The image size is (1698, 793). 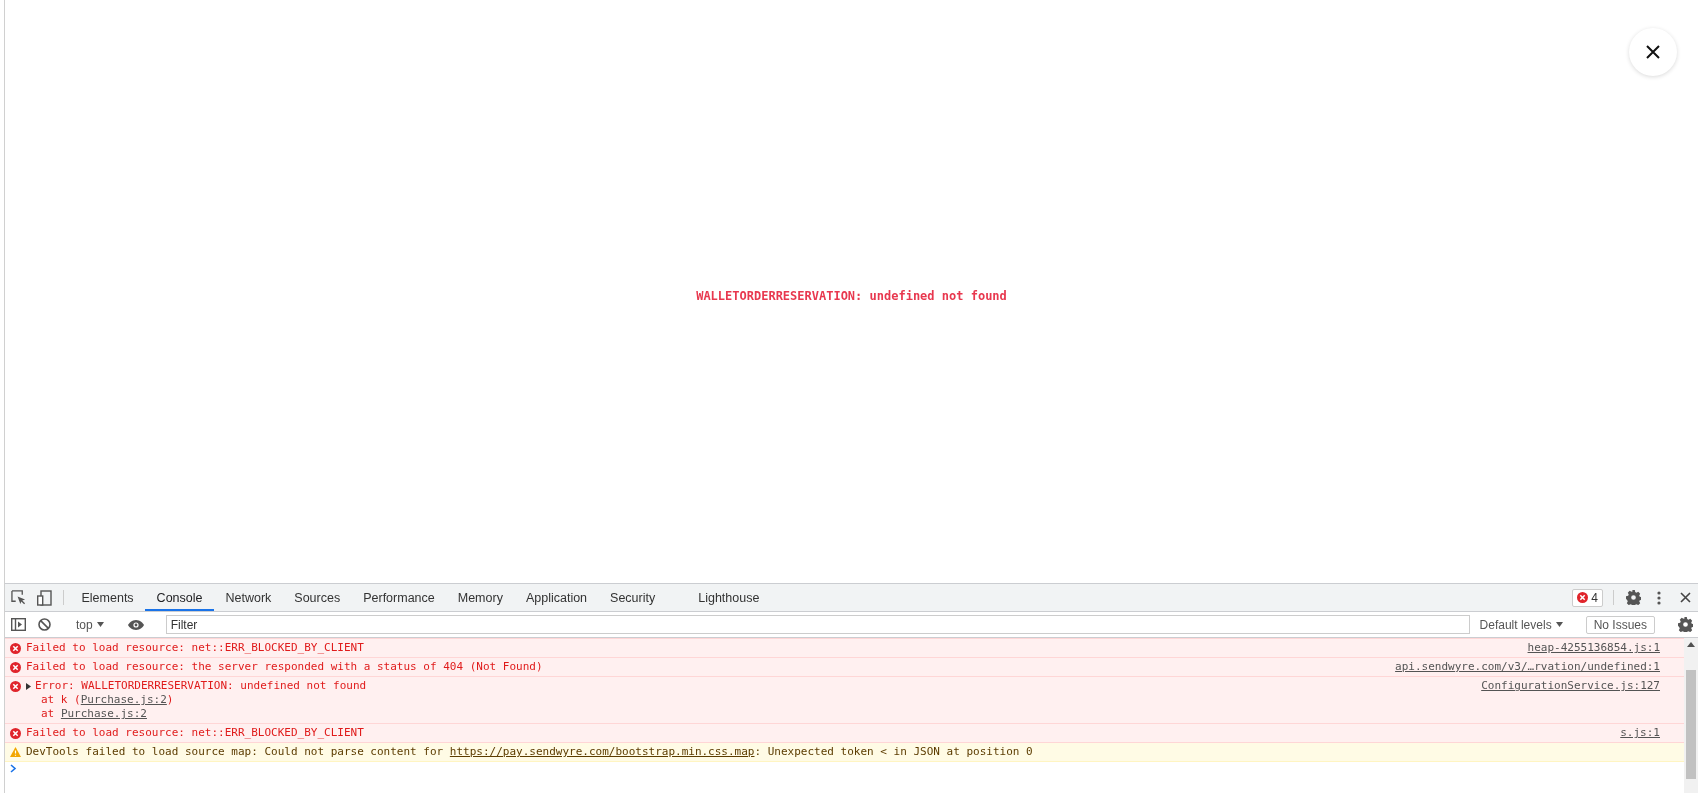 What do you see at coordinates (817, 624) in the screenshot?
I see `filter-field: Filter` at bounding box center [817, 624].